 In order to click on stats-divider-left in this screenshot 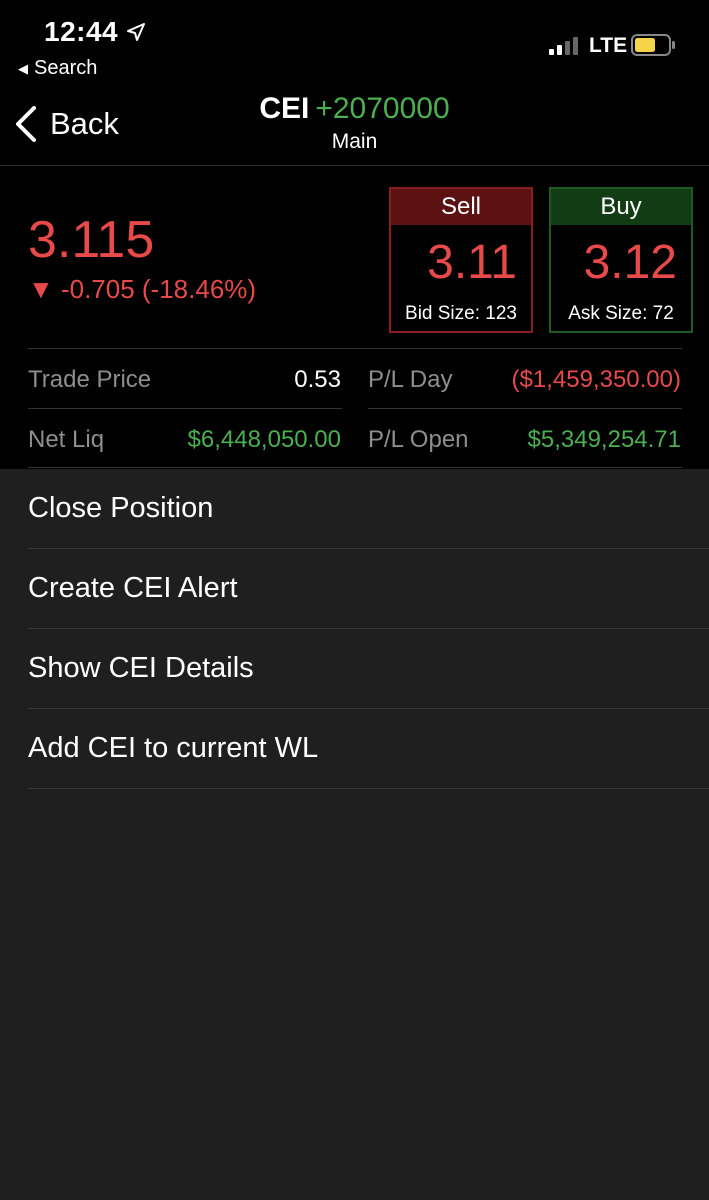, I will do `click(185, 408)`.